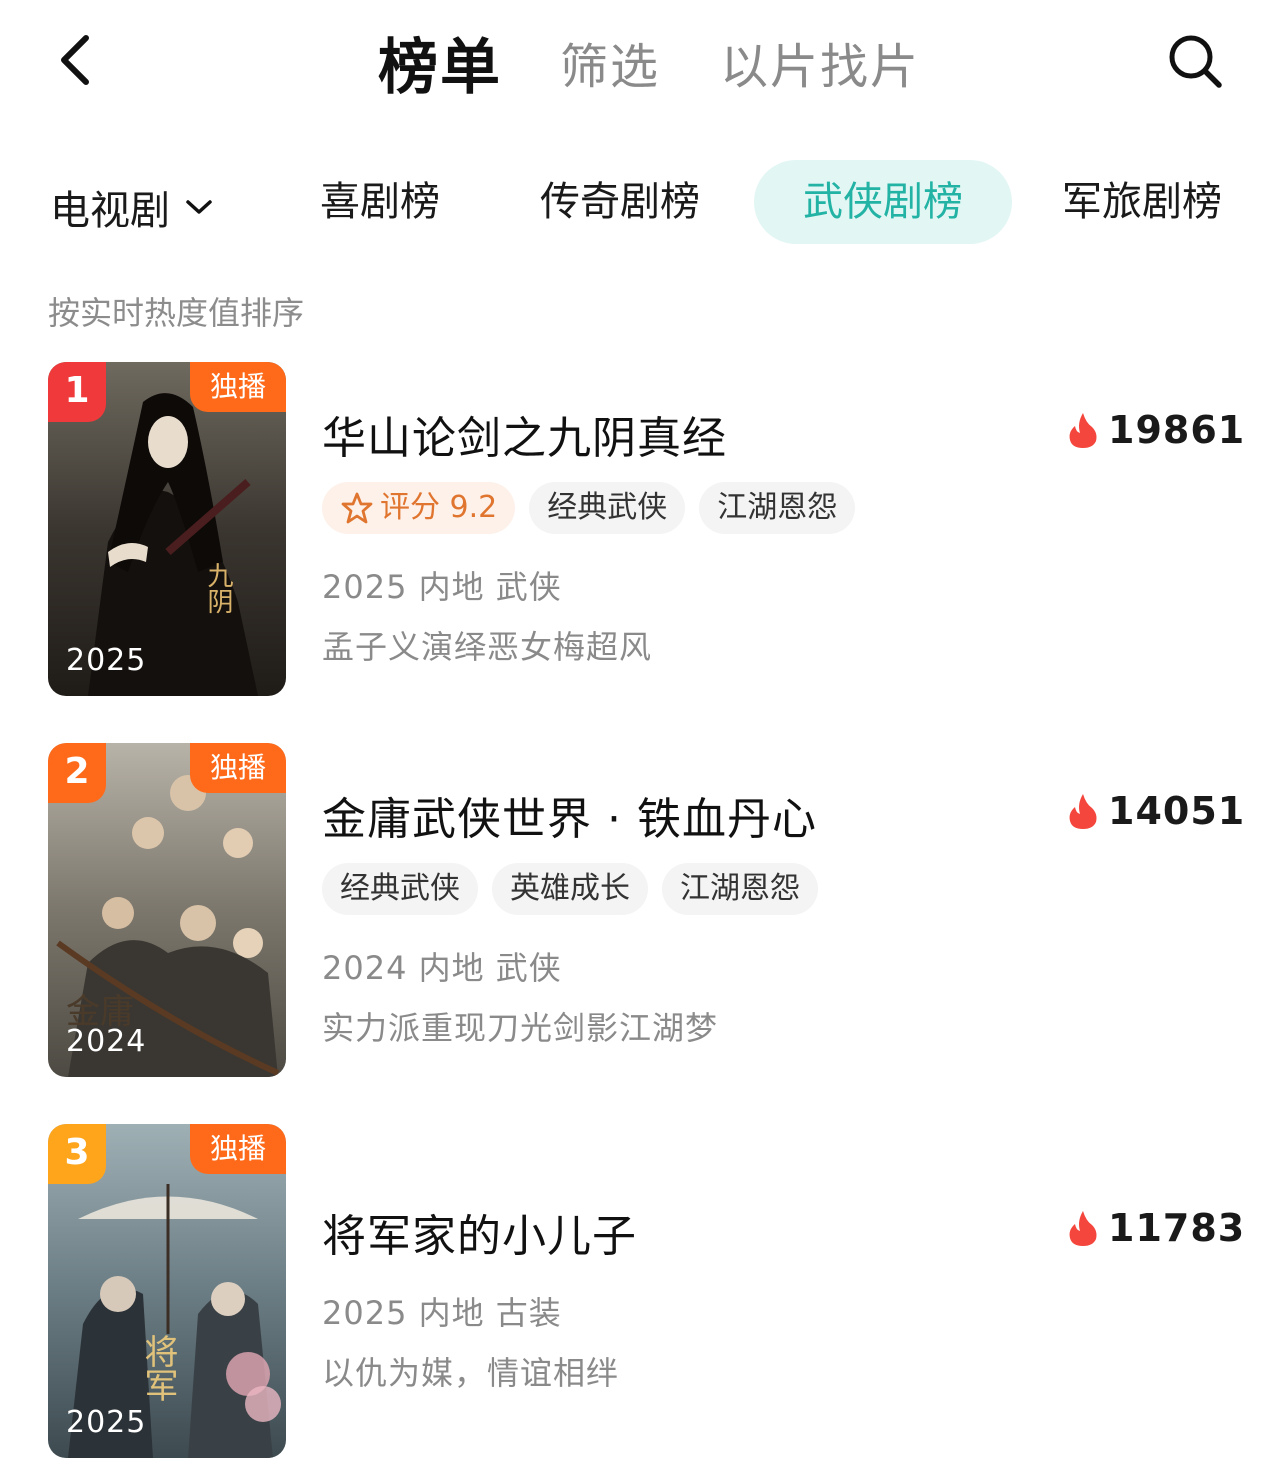  I want to click on chevron-down-icon, so click(199, 207).